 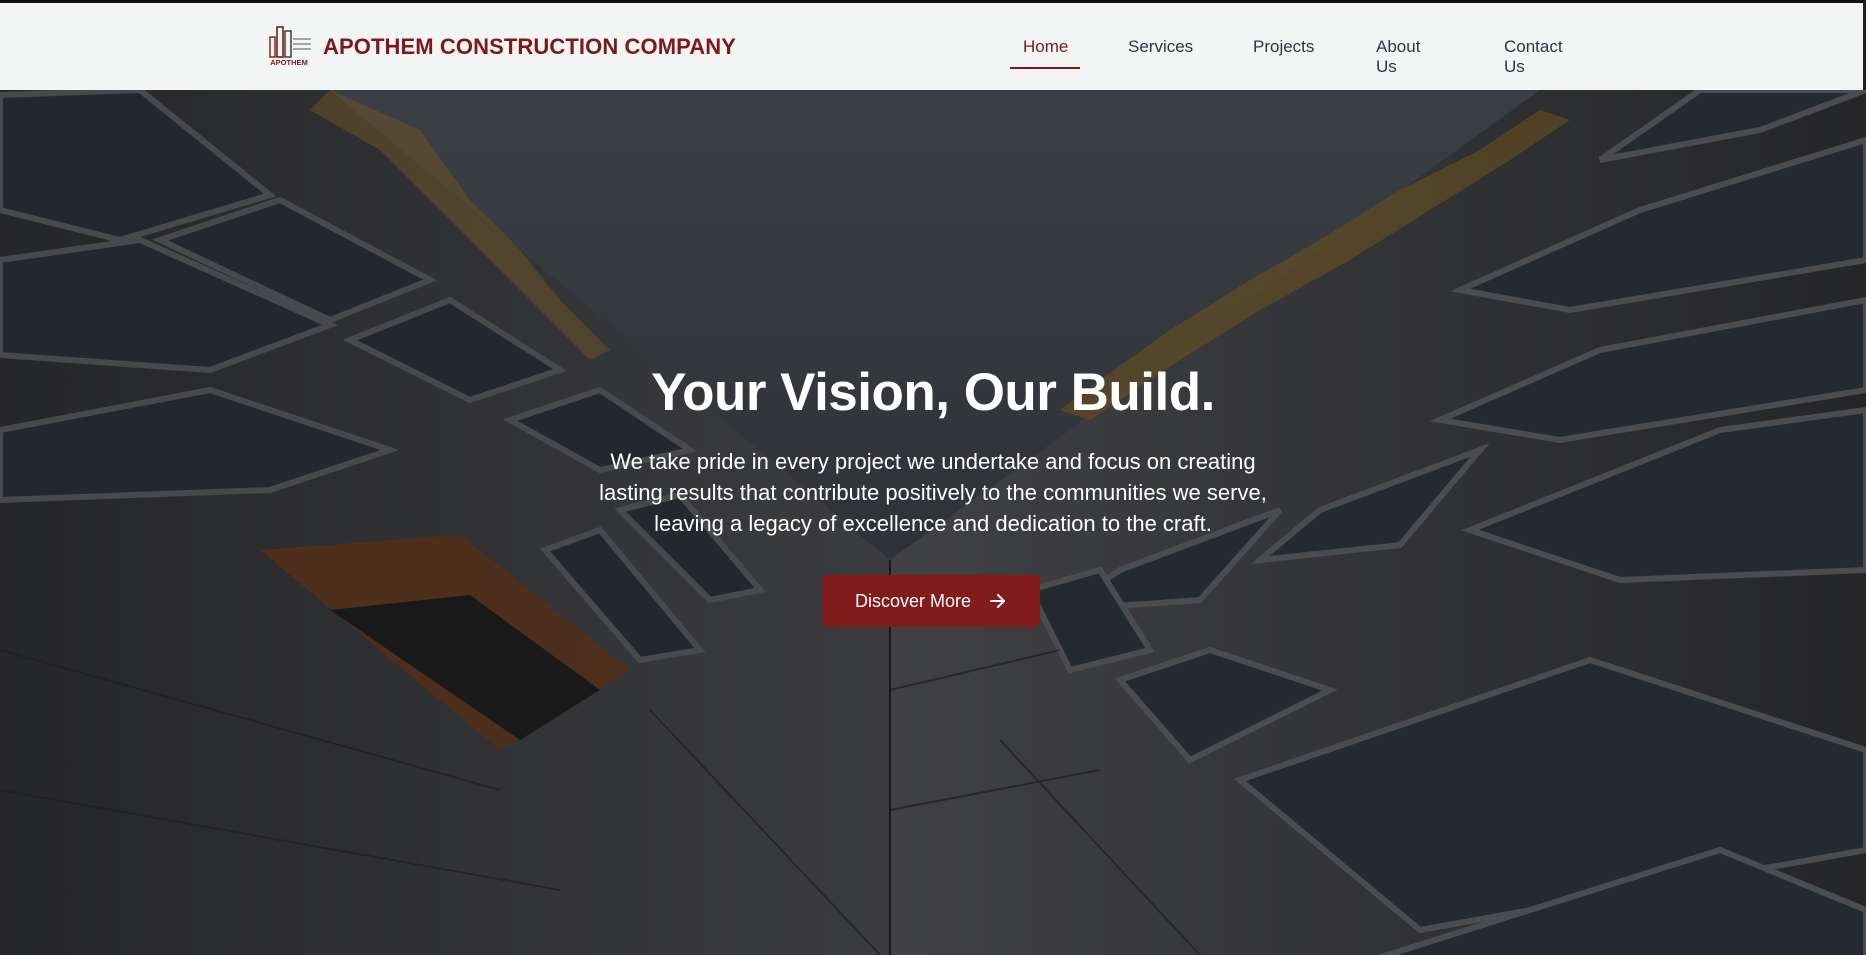 I want to click on nav-home: Home, so click(x=1045, y=53).